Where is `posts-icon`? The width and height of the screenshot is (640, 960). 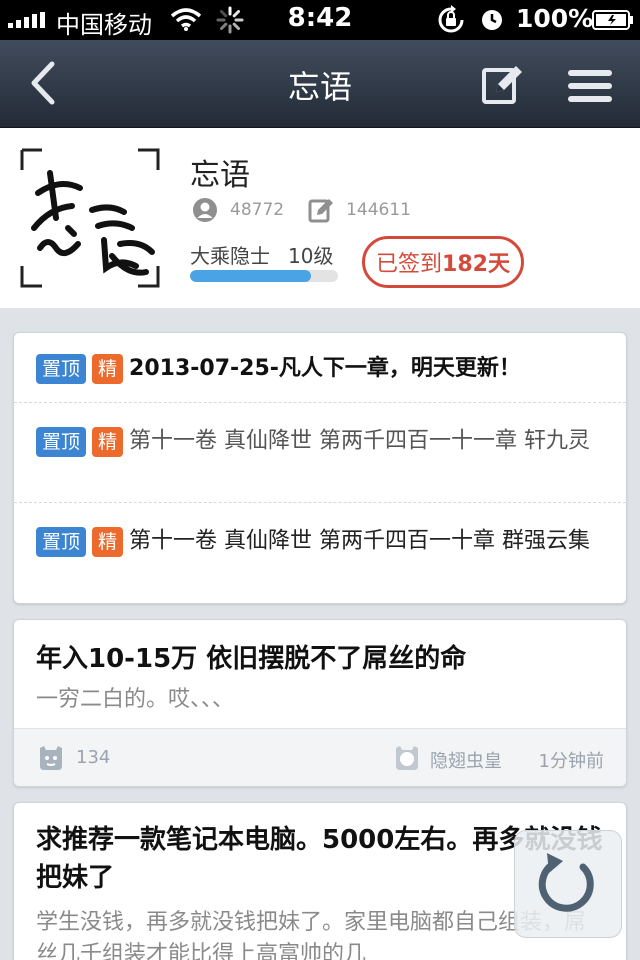
posts-icon is located at coordinates (321, 211).